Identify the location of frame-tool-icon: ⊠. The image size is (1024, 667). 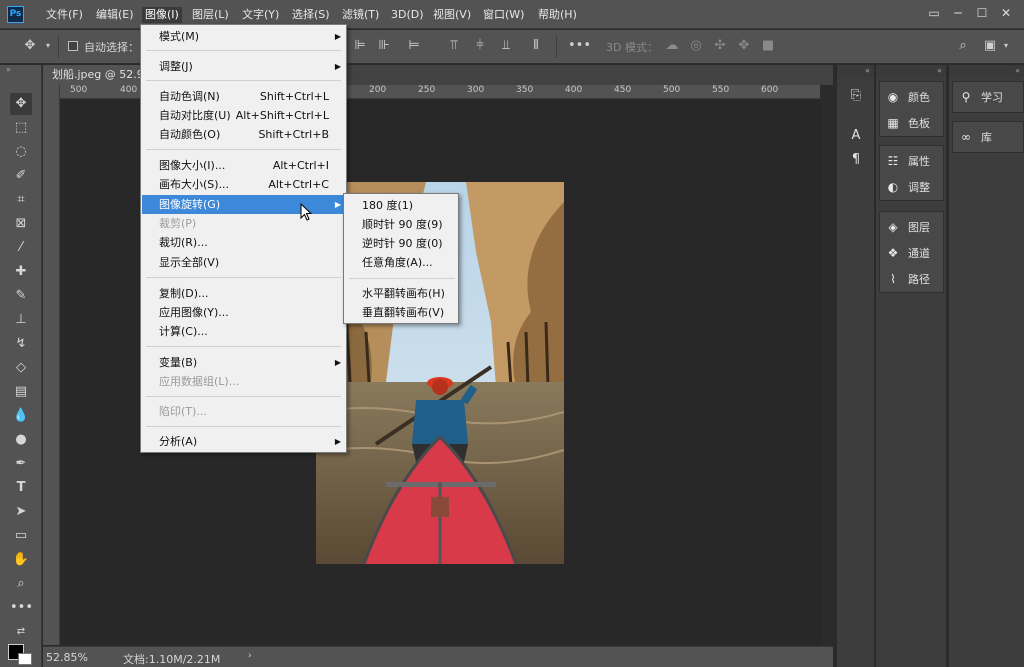
(21, 224).